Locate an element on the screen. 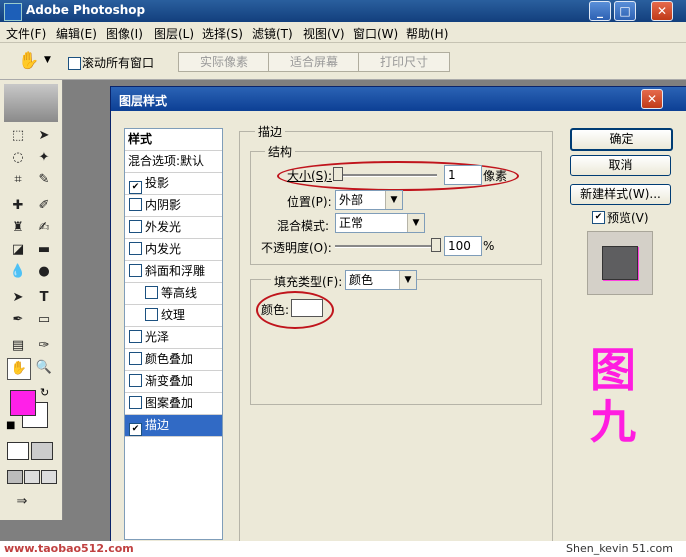 The image size is (686, 557). hand-tool-icon: ✋ is located at coordinates (28, 61).